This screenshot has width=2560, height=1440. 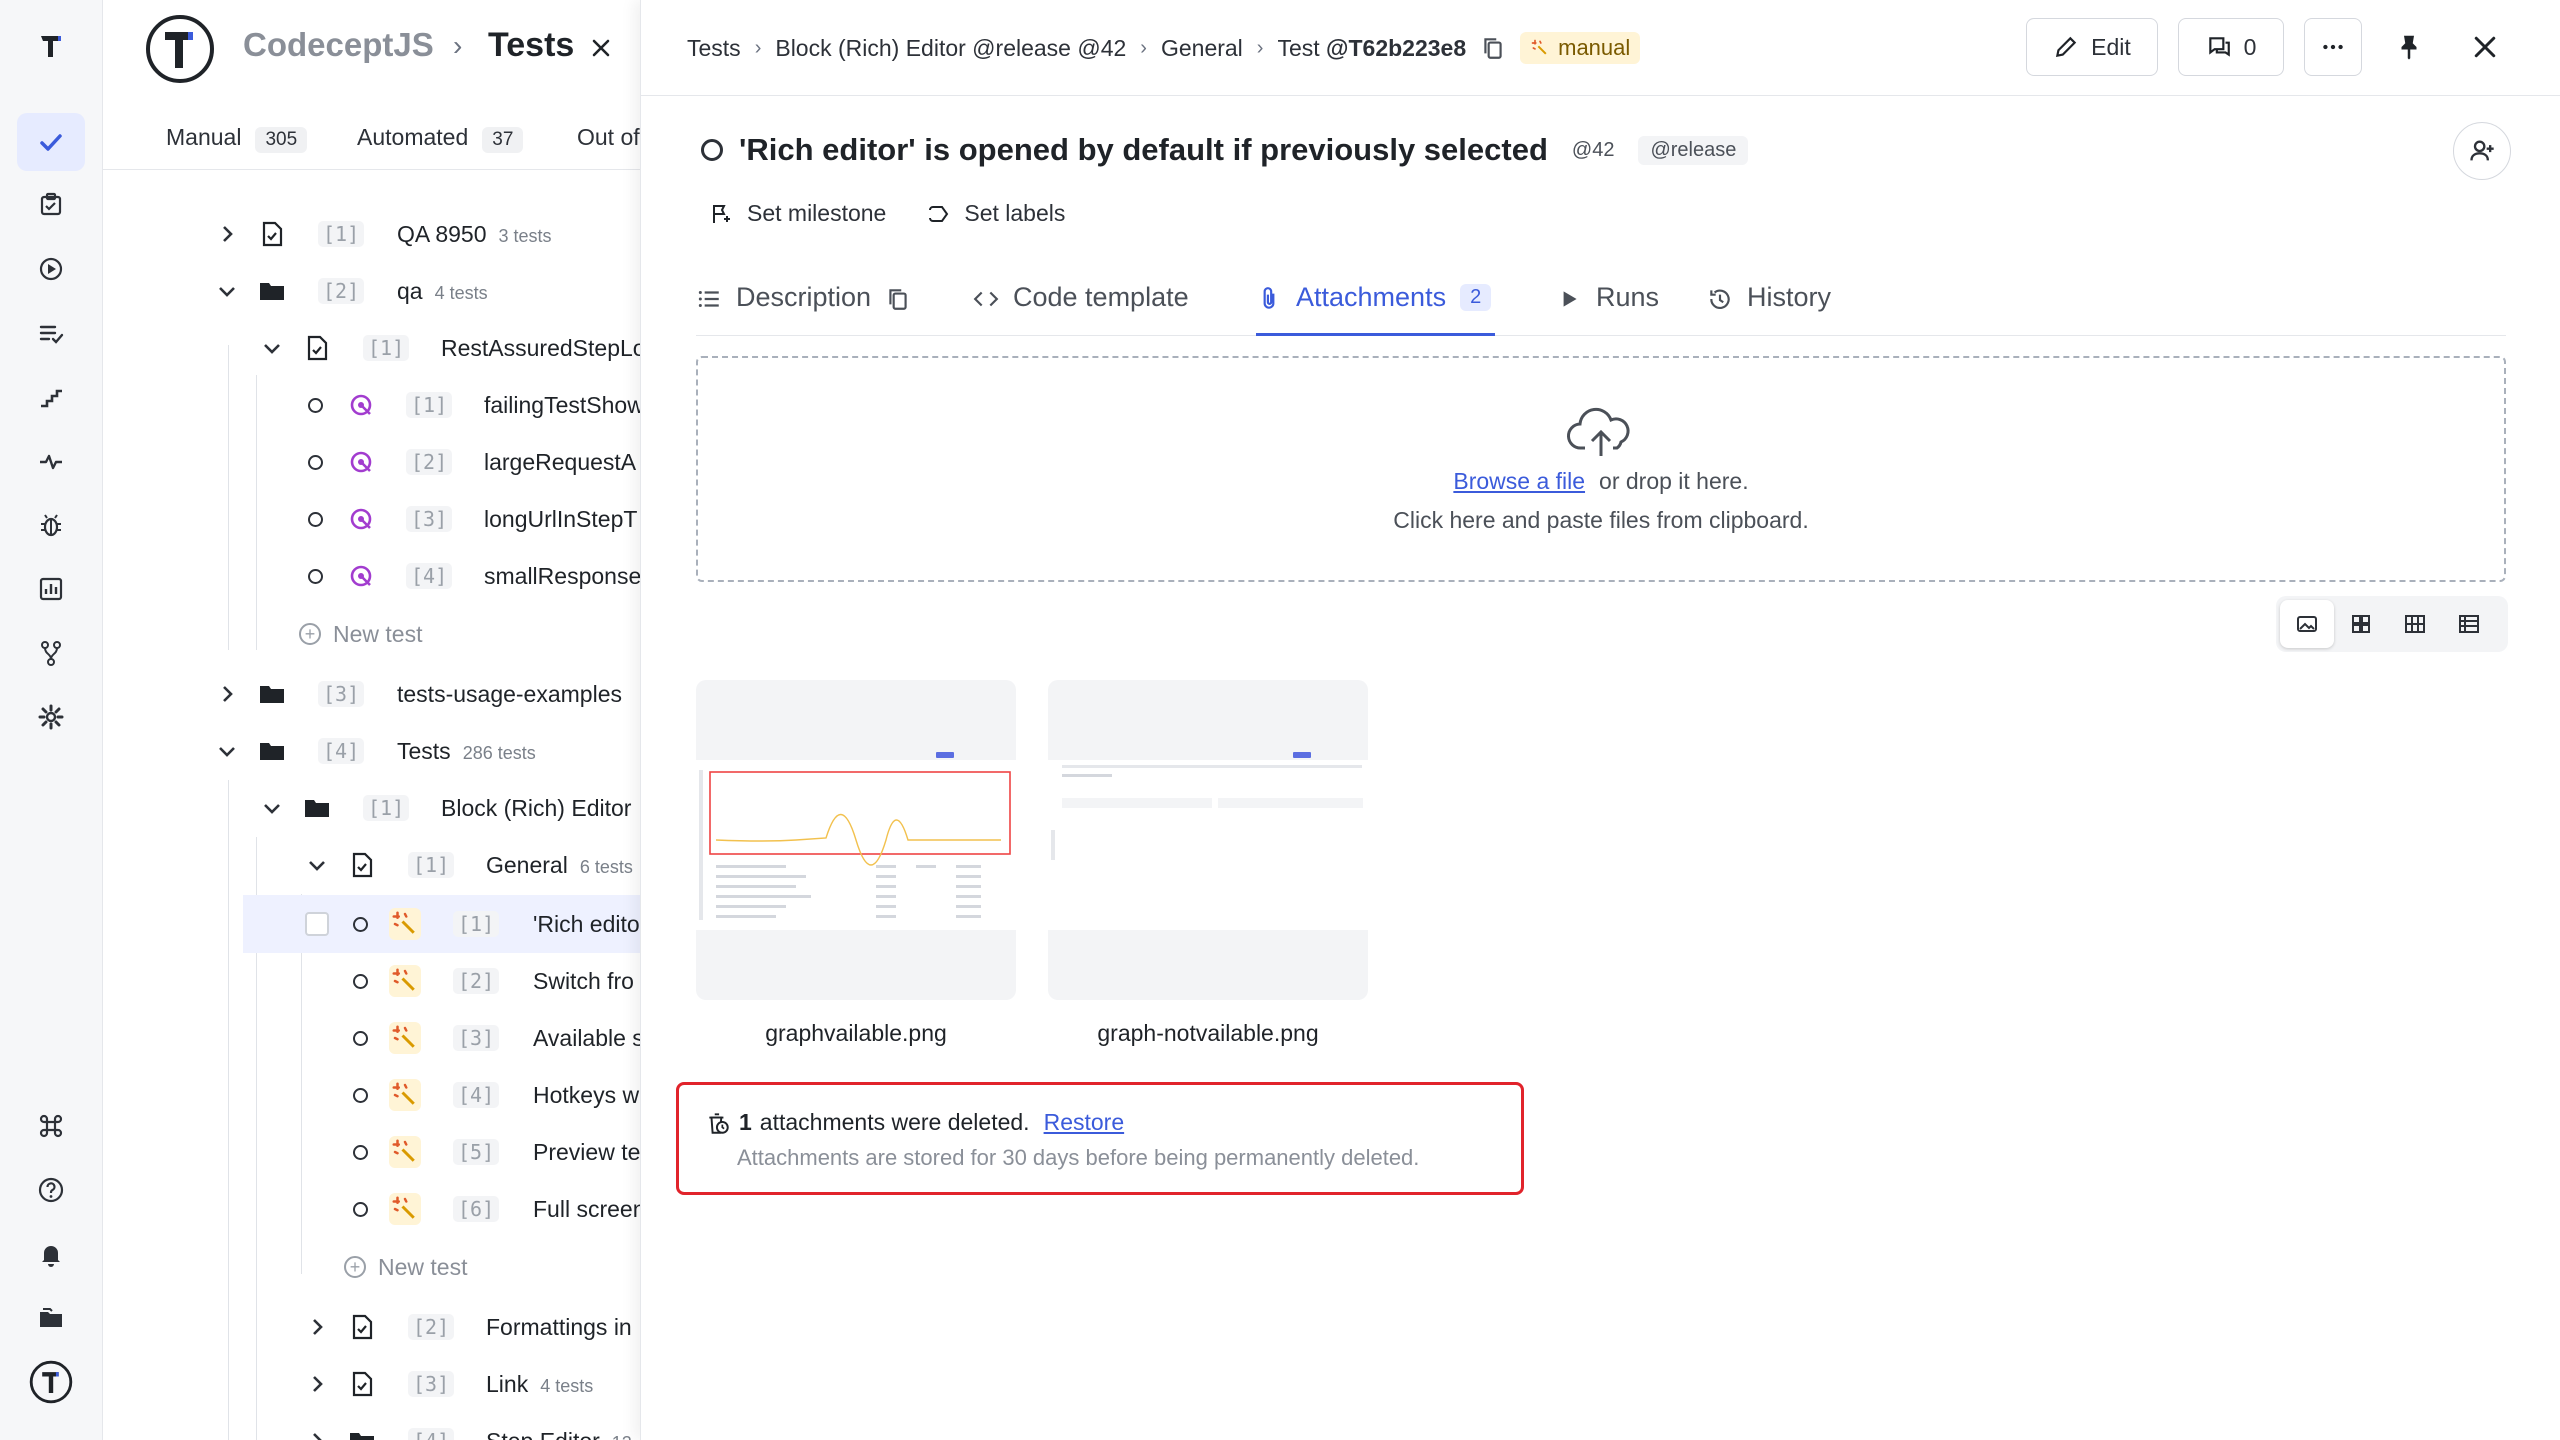 What do you see at coordinates (51, 1318) in the screenshot?
I see `projects-icon` at bounding box center [51, 1318].